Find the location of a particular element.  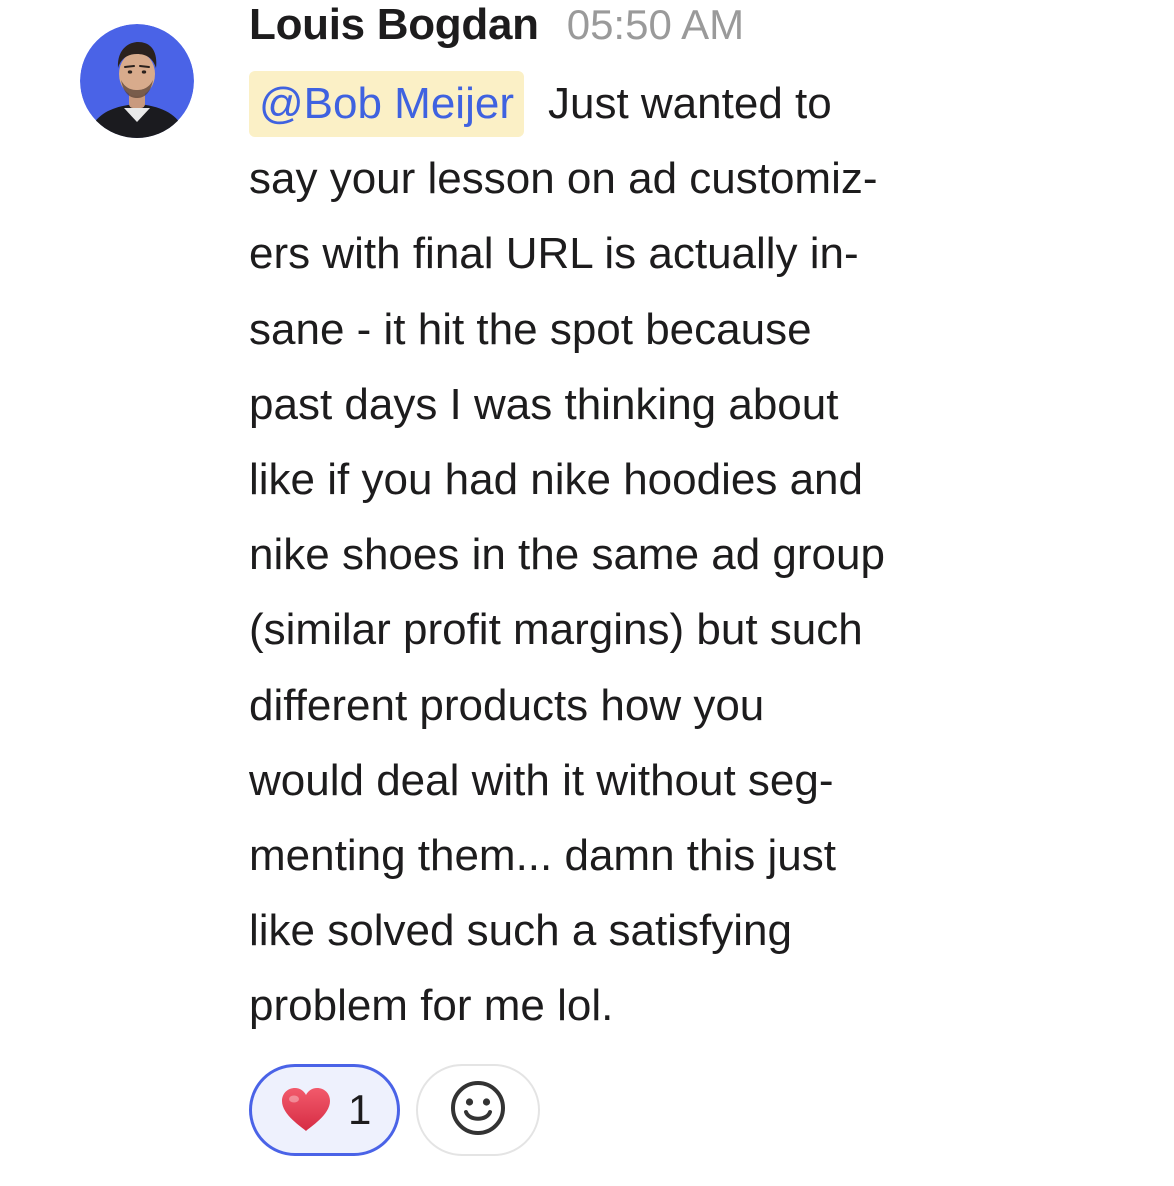

sender-name: Louis Bogdan is located at coordinates (394, 25).